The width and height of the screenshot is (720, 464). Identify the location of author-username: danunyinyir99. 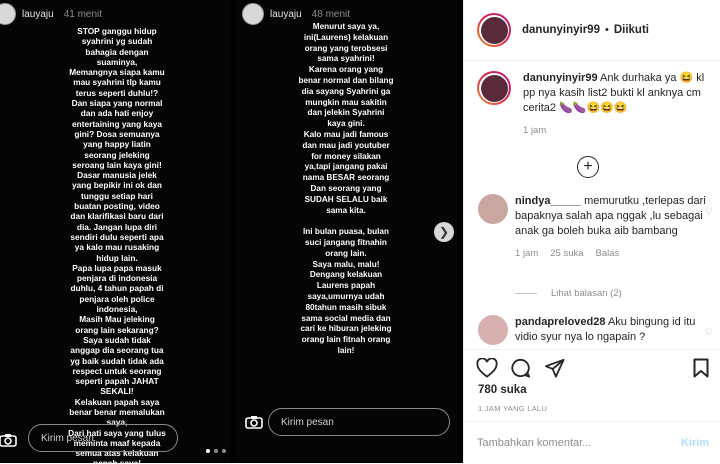
(561, 30).